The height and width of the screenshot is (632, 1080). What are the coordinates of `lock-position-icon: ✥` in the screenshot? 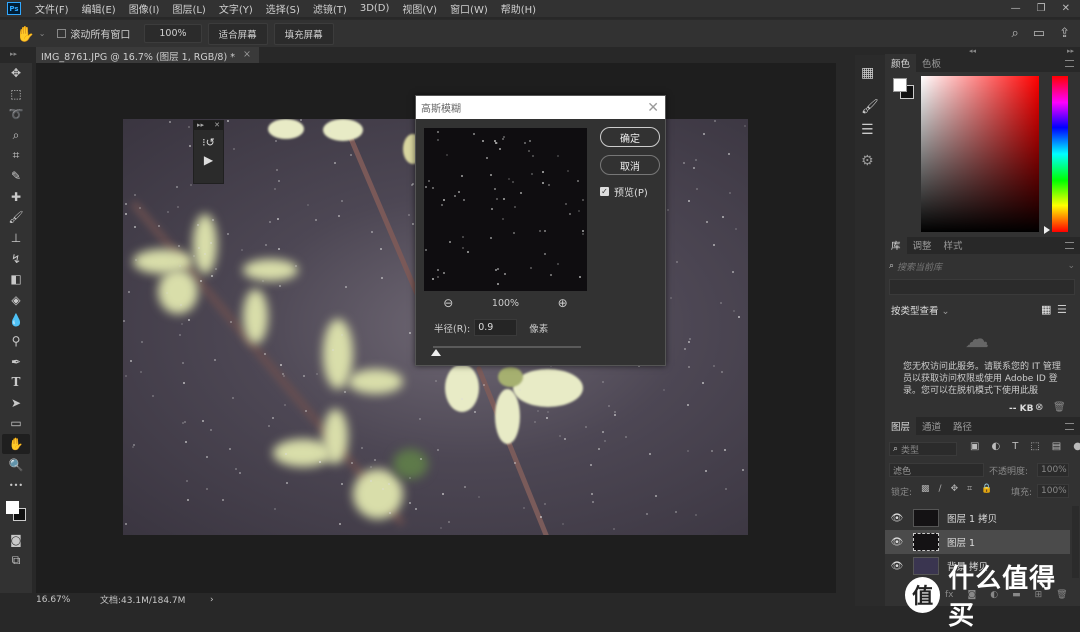 It's located at (955, 489).